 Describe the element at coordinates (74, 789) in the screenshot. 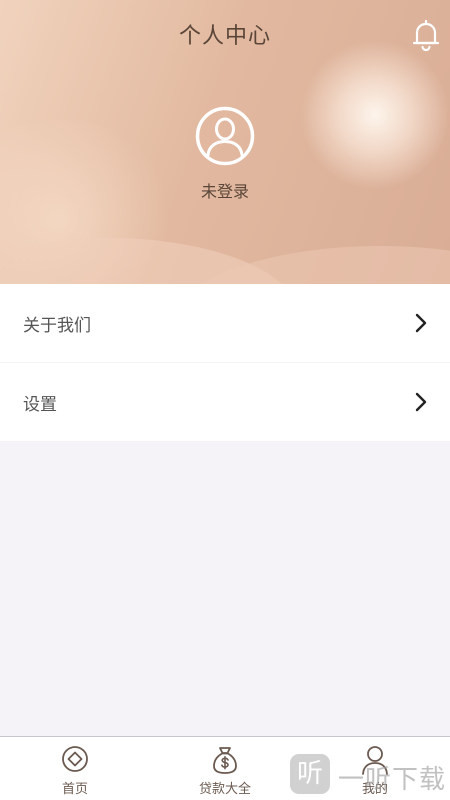

I see `nav-label: 首页` at that location.